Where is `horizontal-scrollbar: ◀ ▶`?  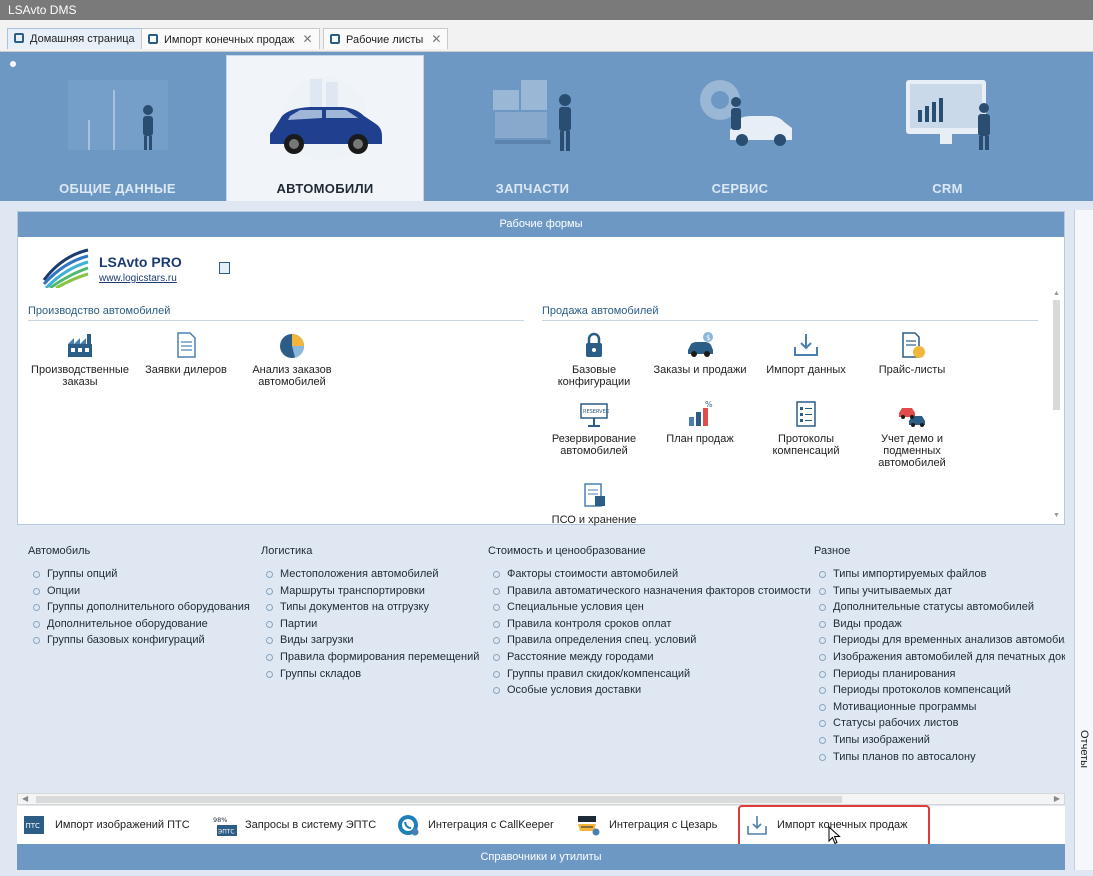 horizontal-scrollbar: ◀ ▶ is located at coordinates (541, 799).